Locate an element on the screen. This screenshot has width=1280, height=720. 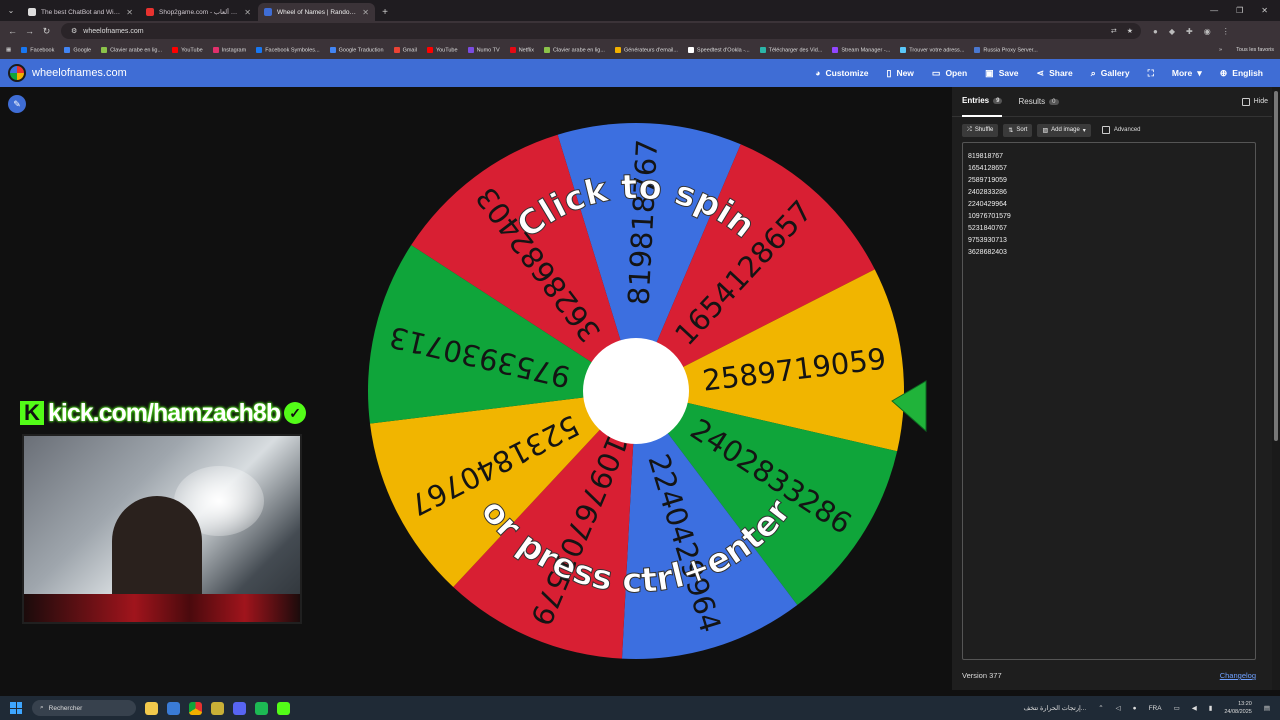
chevron-down-icon: ▾ is located at coordinates (1199, 72).